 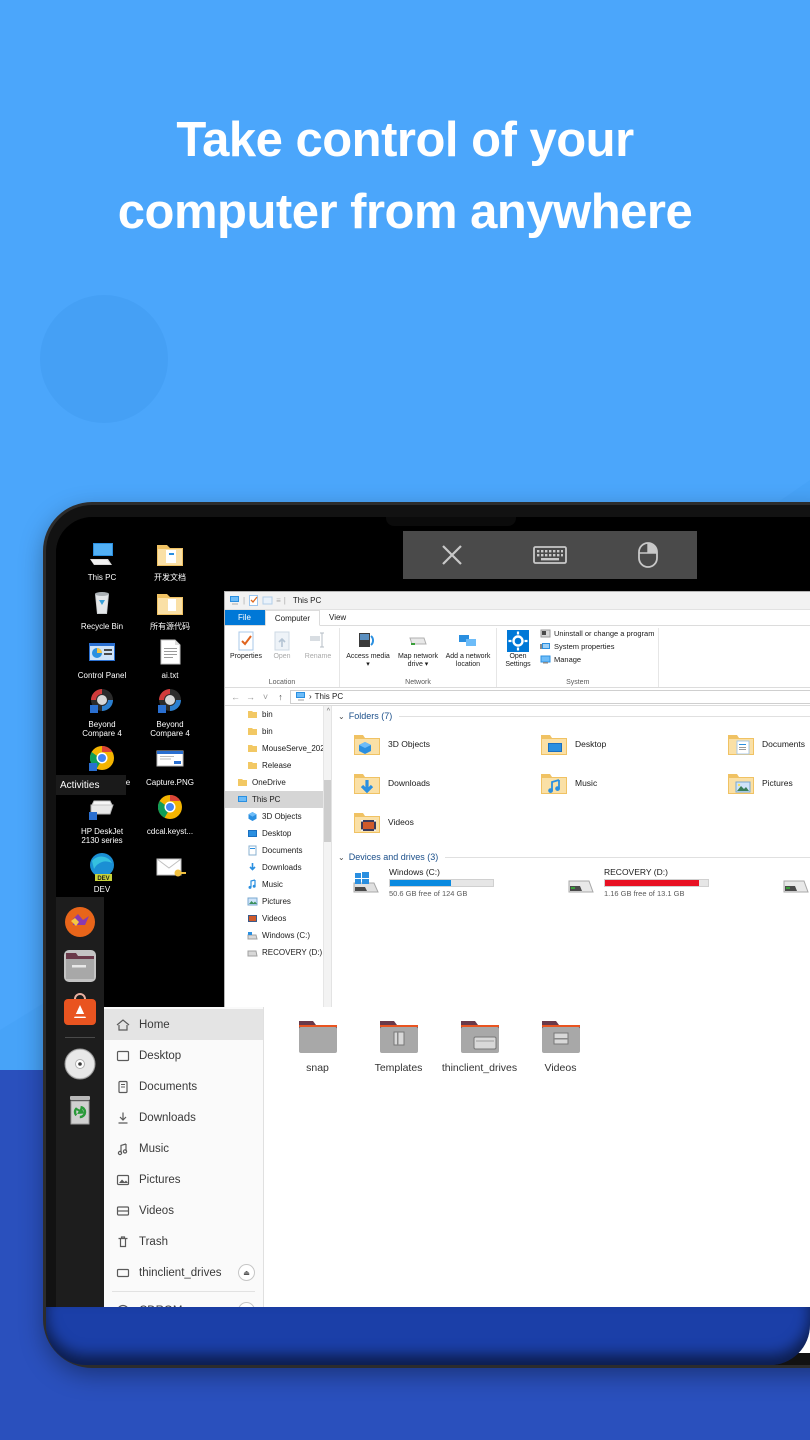 I want to click on open-settings-button: Open Settings, so click(x=518, y=648).